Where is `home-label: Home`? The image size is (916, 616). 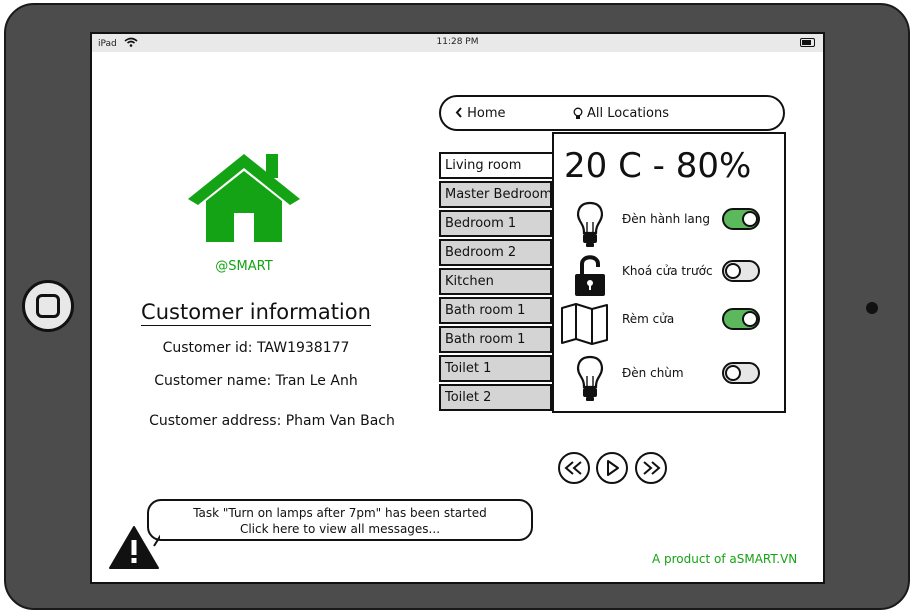
home-label: Home is located at coordinates (486, 113).